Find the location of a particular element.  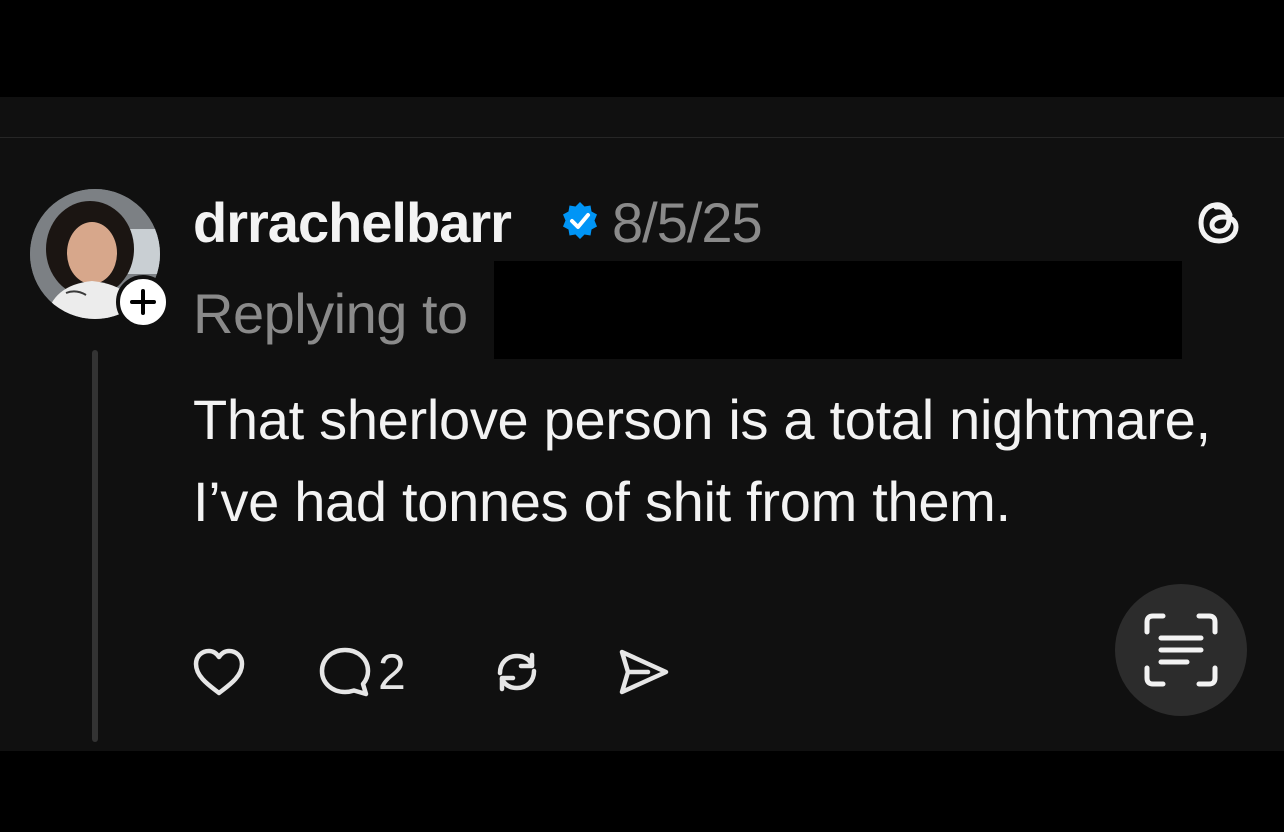

heart-icon is located at coordinates (219, 672).